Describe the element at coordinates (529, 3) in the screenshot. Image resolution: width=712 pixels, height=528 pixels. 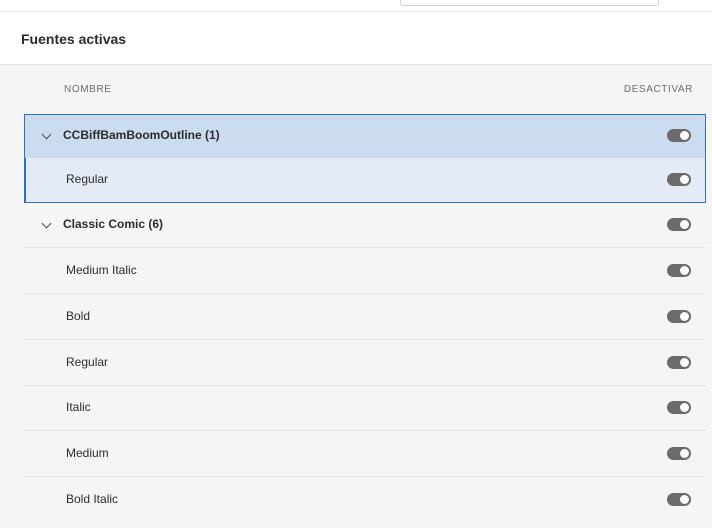
I see `search-field` at that location.